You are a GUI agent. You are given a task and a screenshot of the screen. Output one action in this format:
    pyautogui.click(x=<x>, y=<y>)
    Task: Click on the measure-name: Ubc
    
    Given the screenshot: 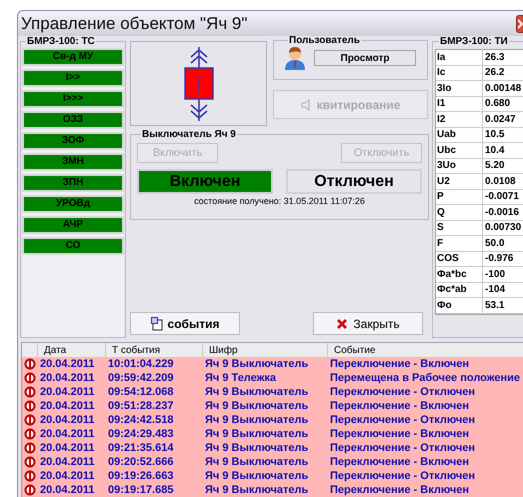 What is the action you would take?
    pyautogui.click(x=459, y=150)
    